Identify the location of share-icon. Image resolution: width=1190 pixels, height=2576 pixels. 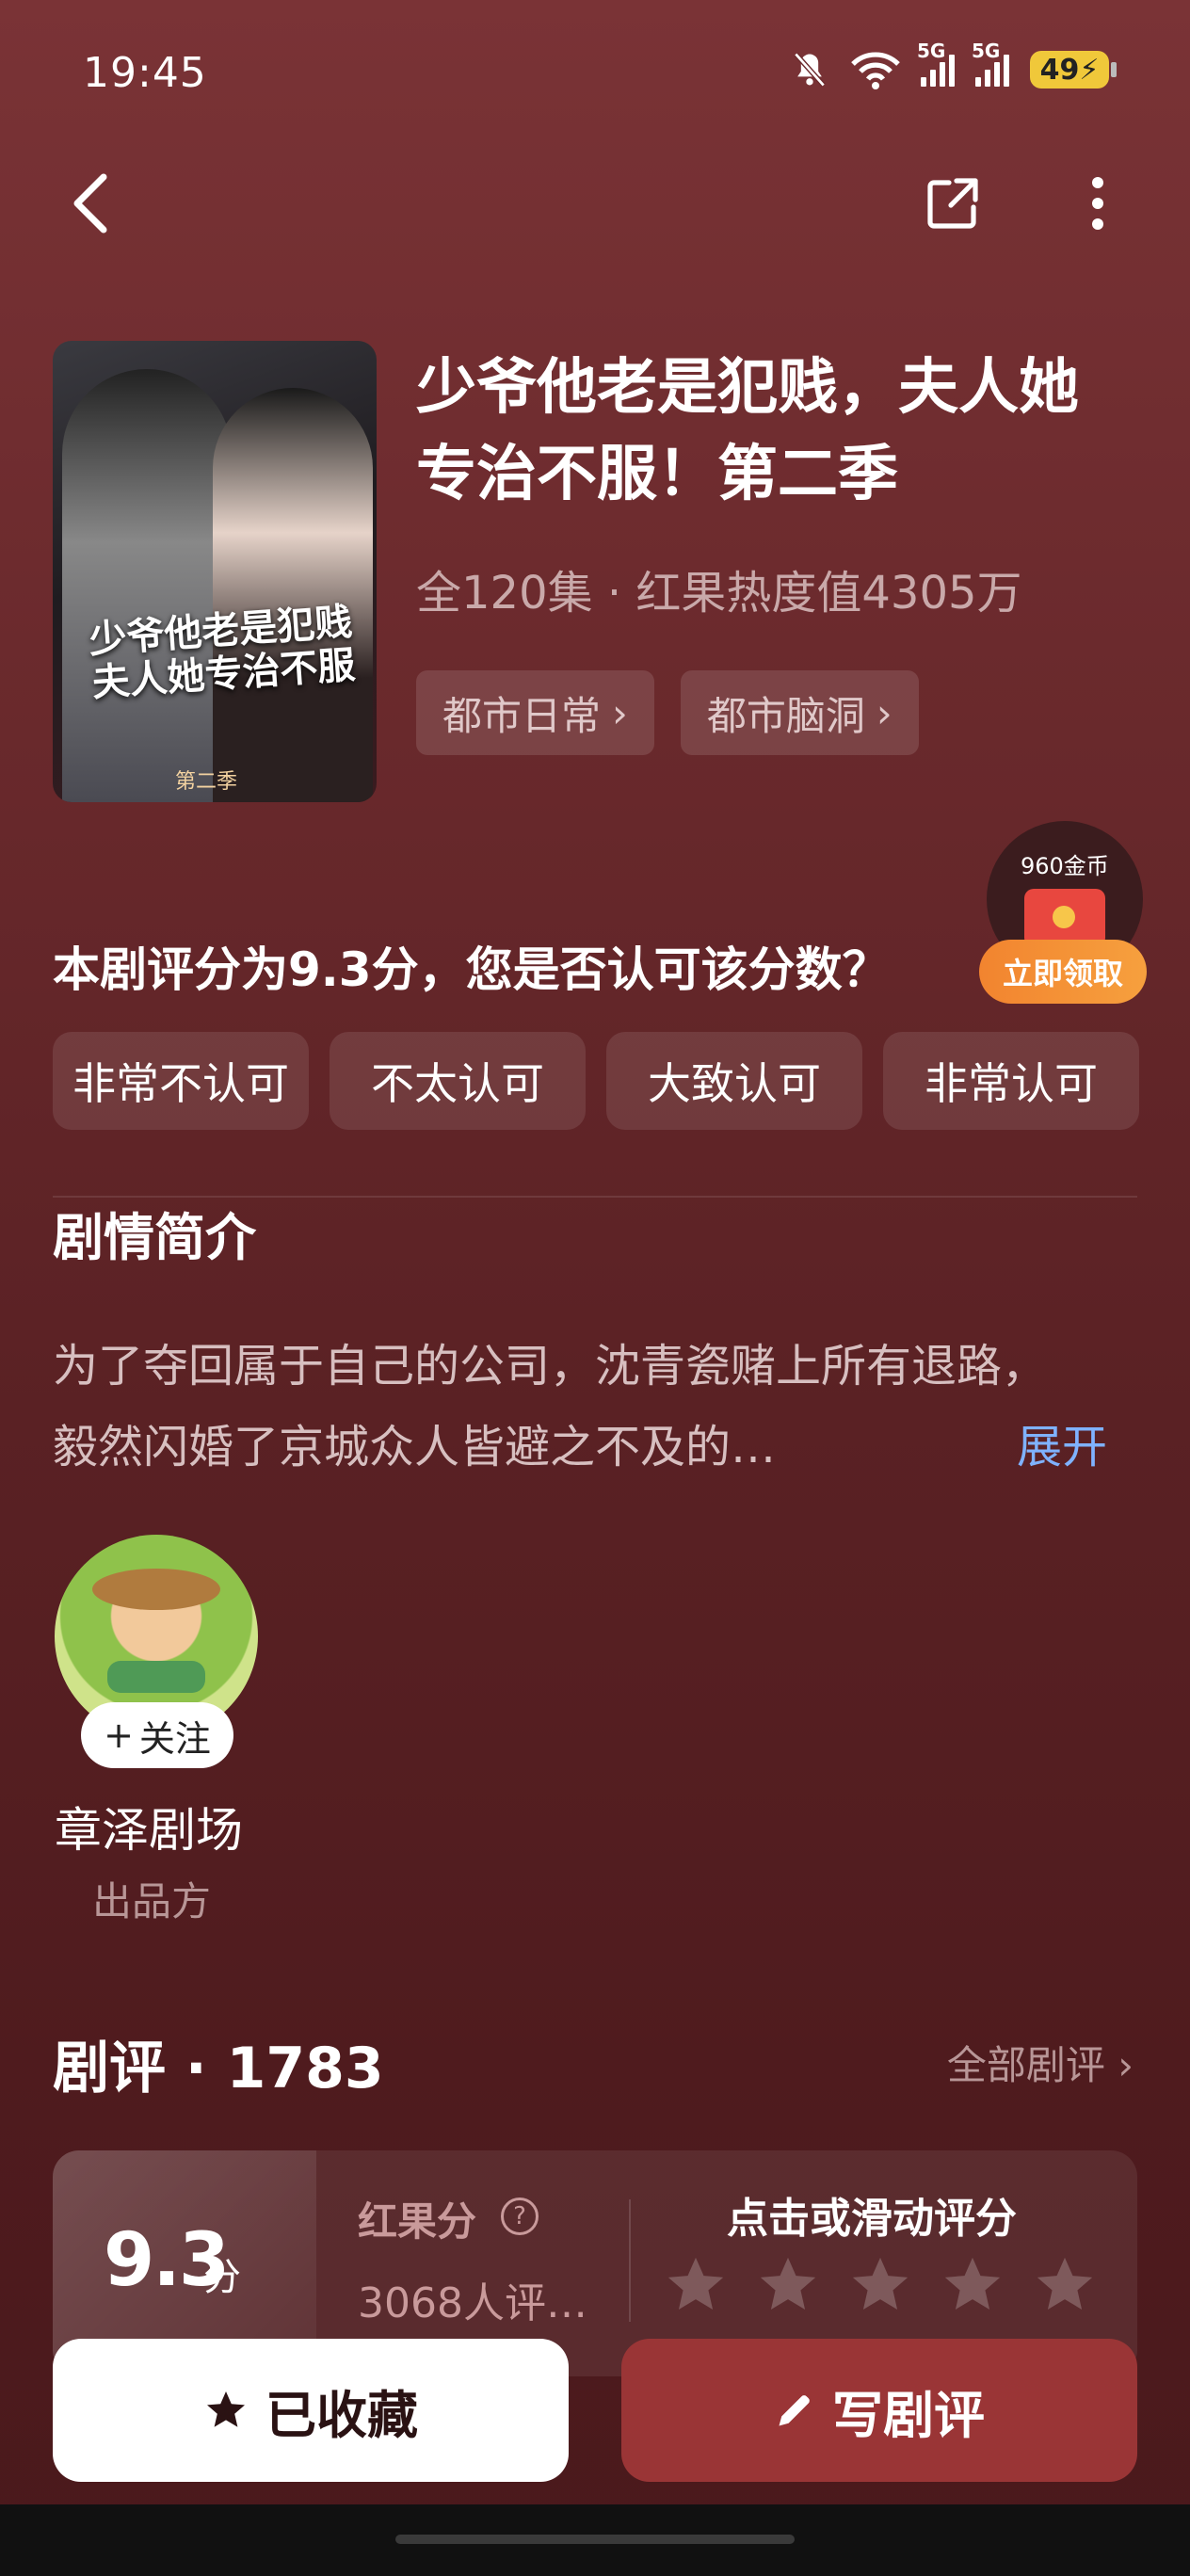
(952, 203).